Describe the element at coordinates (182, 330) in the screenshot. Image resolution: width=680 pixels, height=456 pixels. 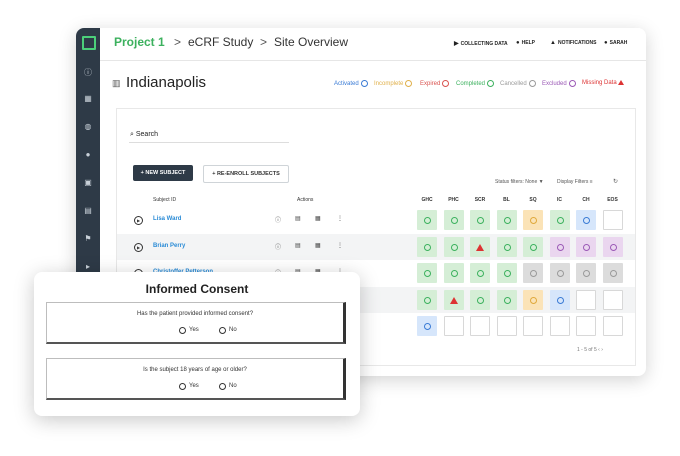
I see `consent-yes-radio` at that location.